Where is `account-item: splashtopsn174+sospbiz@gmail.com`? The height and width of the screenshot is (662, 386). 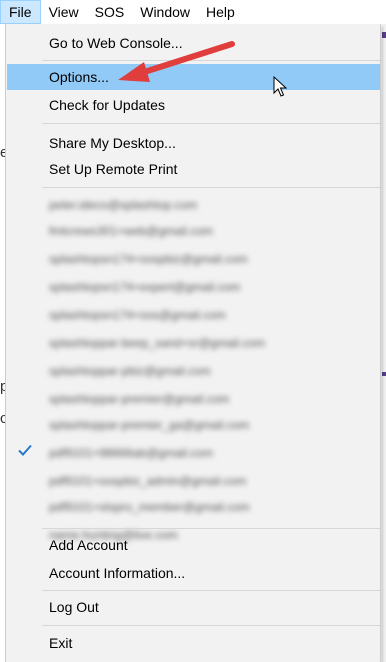 account-item: splashtopsn174+sospbiz@gmail.com is located at coordinates (148, 259).